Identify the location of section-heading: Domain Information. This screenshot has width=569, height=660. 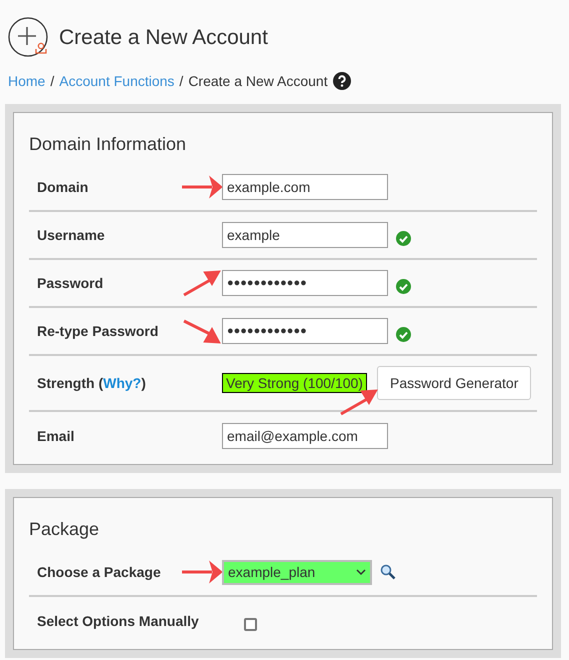
(108, 144).